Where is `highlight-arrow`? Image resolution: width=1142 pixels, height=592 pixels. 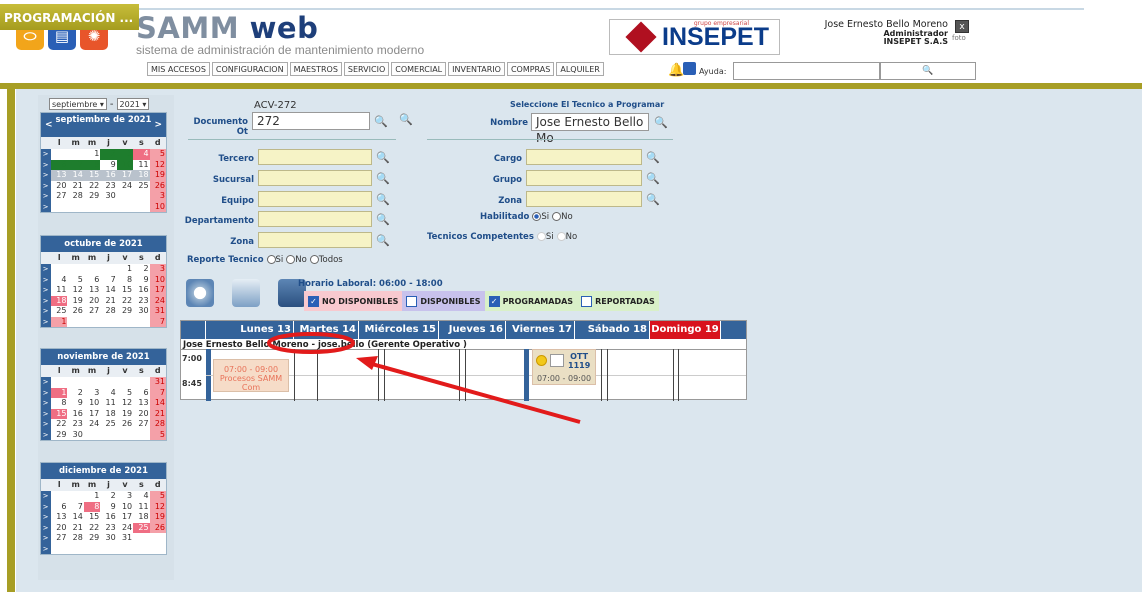 highlight-arrow is located at coordinates (476, 393).